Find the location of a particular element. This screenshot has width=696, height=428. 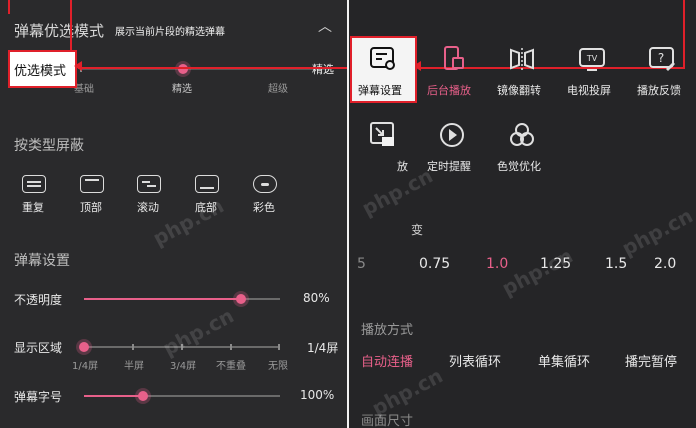

level-slider-knob is located at coordinates (183, 69).